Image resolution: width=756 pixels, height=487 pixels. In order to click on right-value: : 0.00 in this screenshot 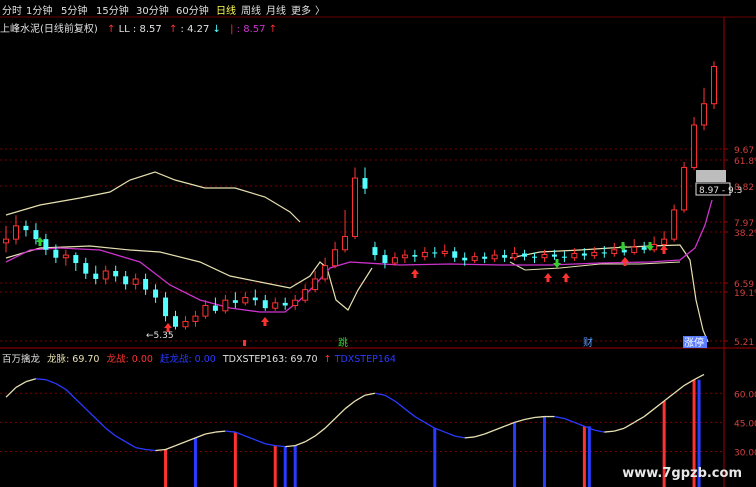, I will do `click(202, 359)`.